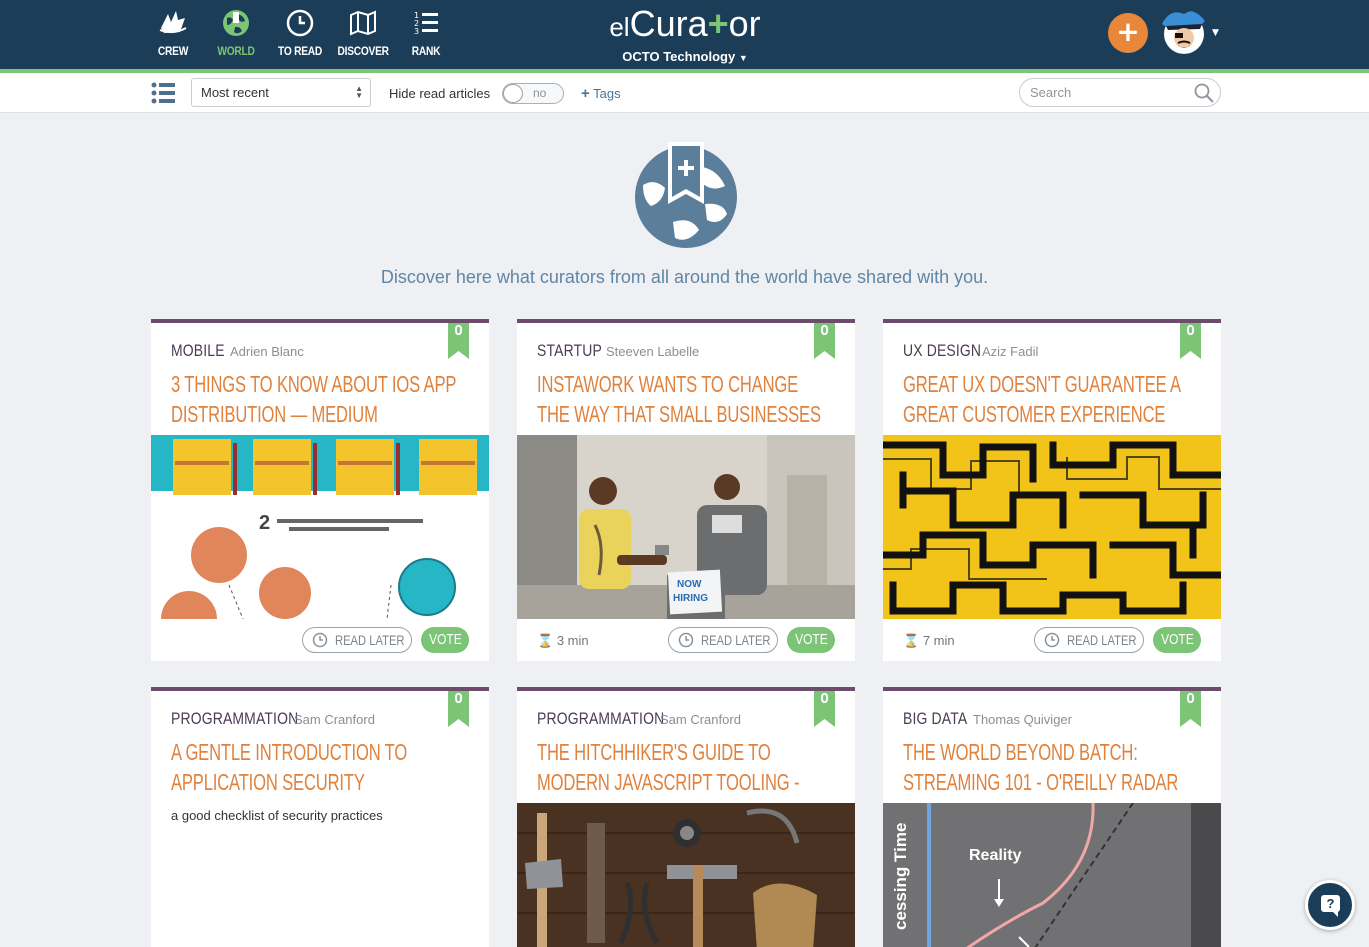  What do you see at coordinates (1215, 33) in the screenshot?
I see `avatar-caret-icon: ▼` at bounding box center [1215, 33].